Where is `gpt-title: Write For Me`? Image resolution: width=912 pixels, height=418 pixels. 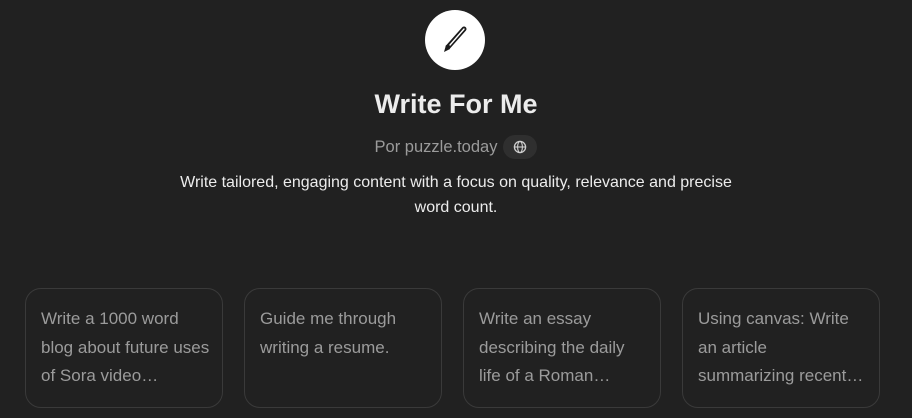
gpt-title: Write For Me is located at coordinates (456, 104).